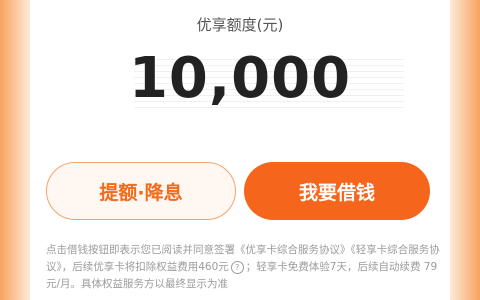  What do you see at coordinates (145, 267) in the screenshot?
I see `notice-text-2: ，后续优享卡将扣除权益费用460元` at bounding box center [145, 267].